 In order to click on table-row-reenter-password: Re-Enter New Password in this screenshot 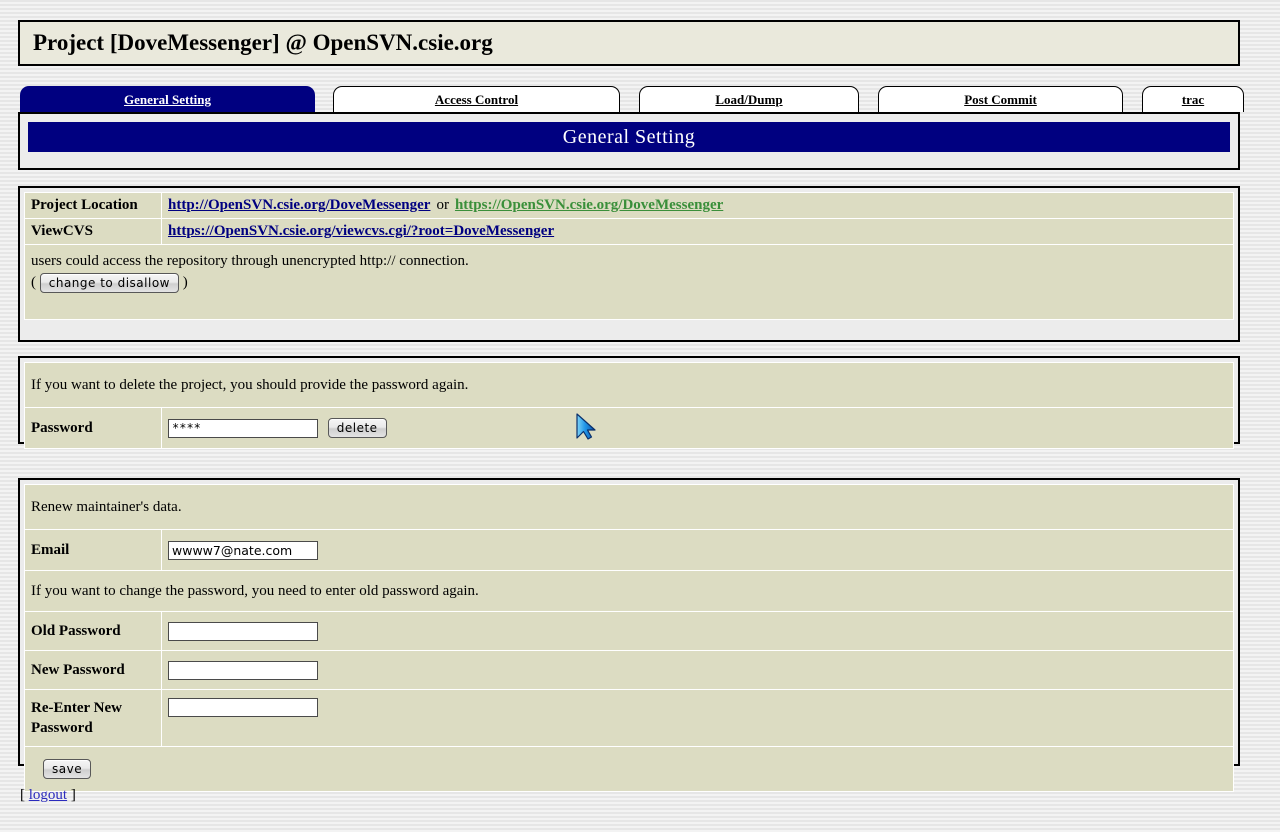, I will do `click(629, 718)`.